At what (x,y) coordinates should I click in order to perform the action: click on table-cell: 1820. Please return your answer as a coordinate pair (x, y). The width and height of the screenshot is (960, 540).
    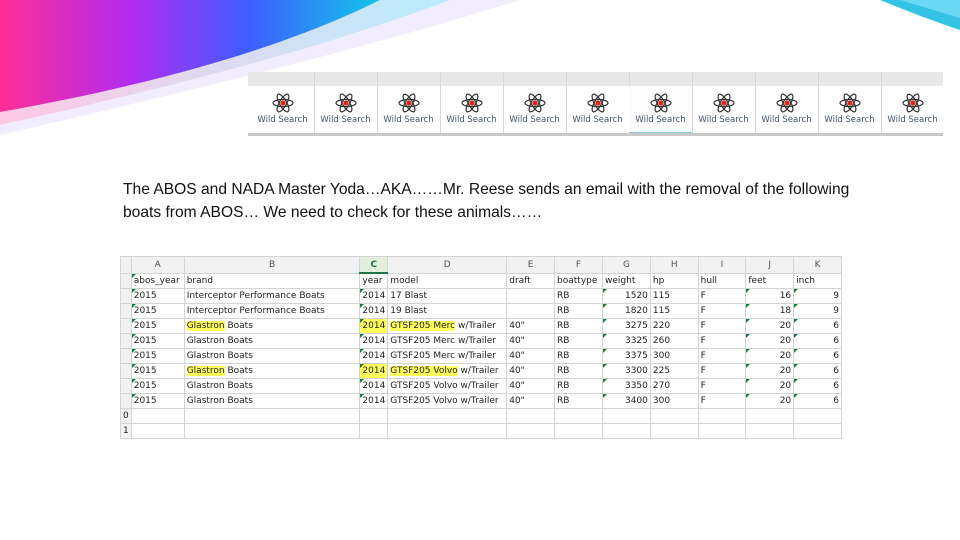
    Looking at the image, I should click on (626, 311).